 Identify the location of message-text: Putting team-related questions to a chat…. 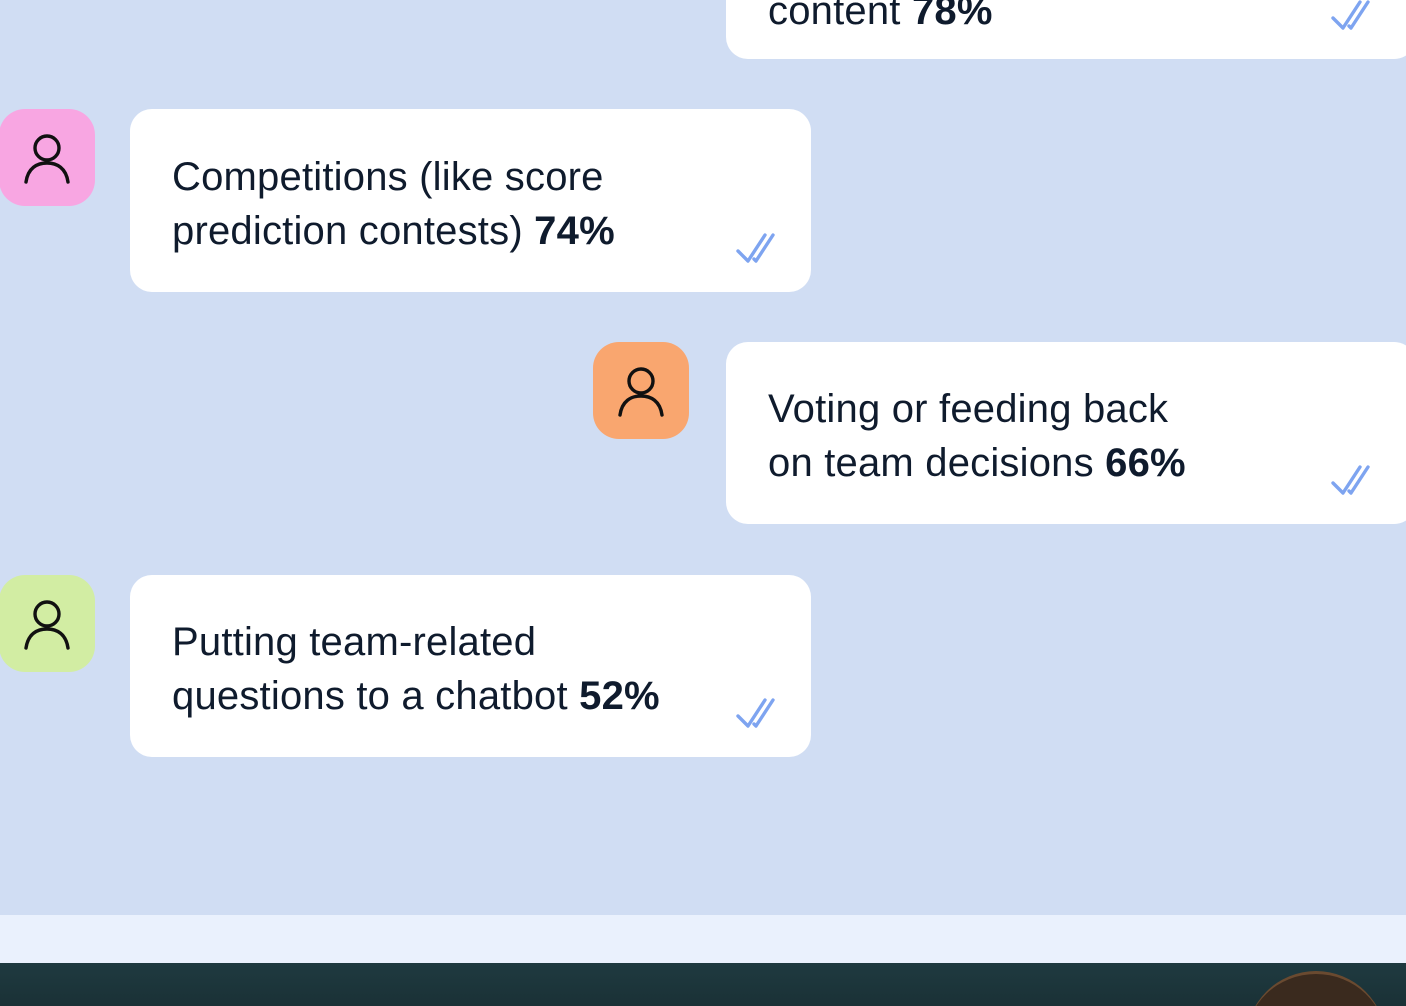
(416, 669).